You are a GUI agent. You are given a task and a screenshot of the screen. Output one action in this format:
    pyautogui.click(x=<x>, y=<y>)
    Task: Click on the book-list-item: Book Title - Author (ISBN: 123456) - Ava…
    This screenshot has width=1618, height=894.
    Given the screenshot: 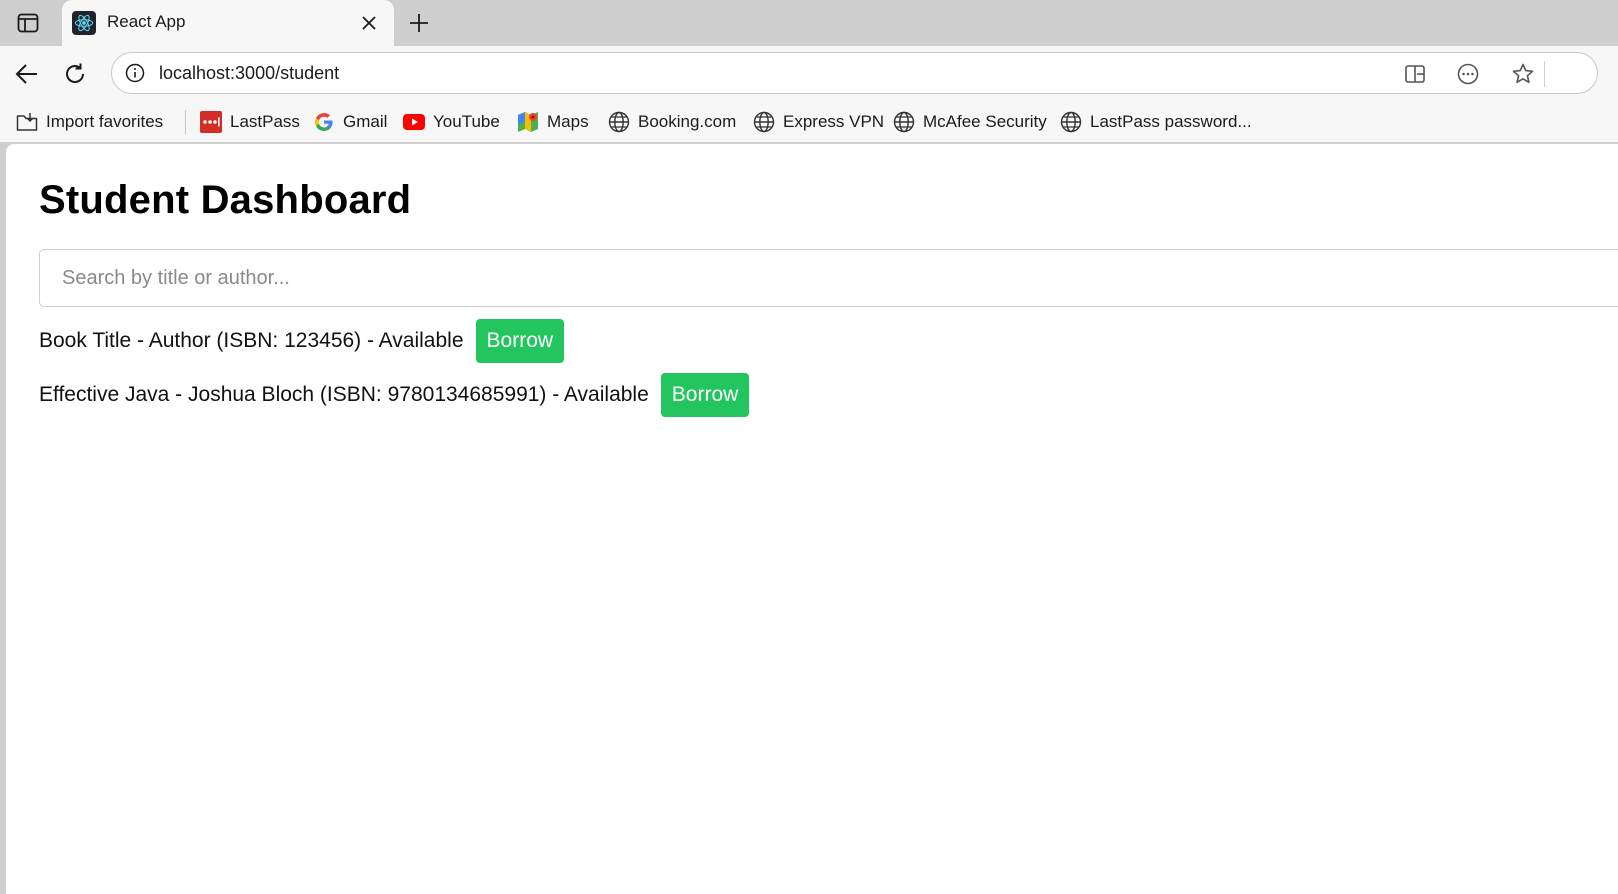 What is the action you would take?
    pyautogui.click(x=302, y=341)
    